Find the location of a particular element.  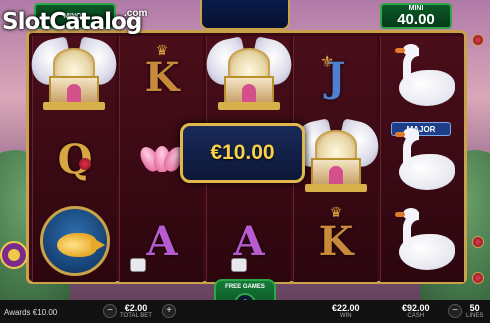

reel-2-cell-3: A is located at coordinates (162, 241).